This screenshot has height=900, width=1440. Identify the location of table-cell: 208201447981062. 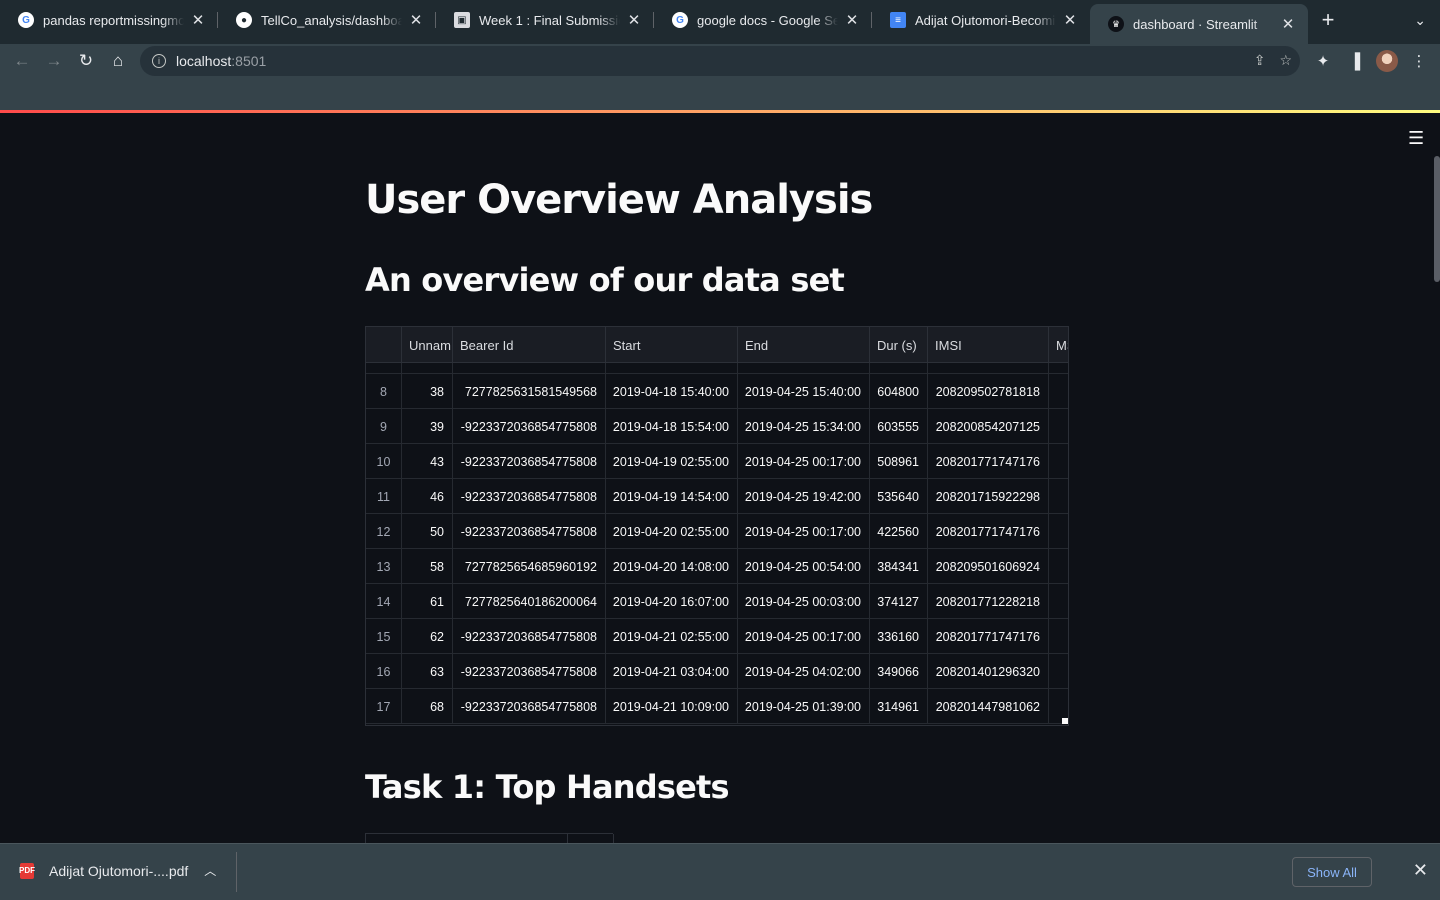
(988, 706).